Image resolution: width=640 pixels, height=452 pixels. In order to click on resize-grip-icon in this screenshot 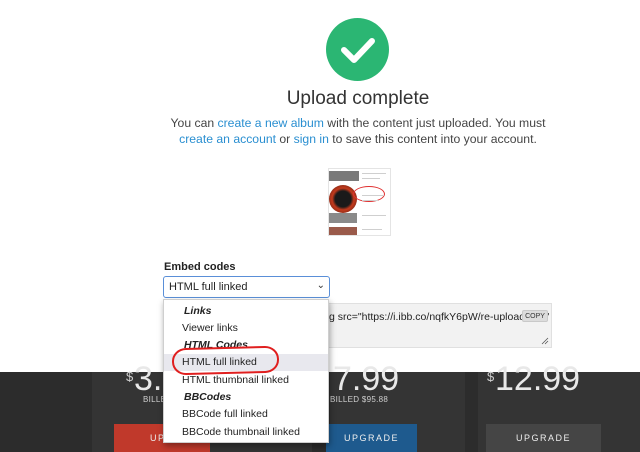, I will do `click(545, 341)`.